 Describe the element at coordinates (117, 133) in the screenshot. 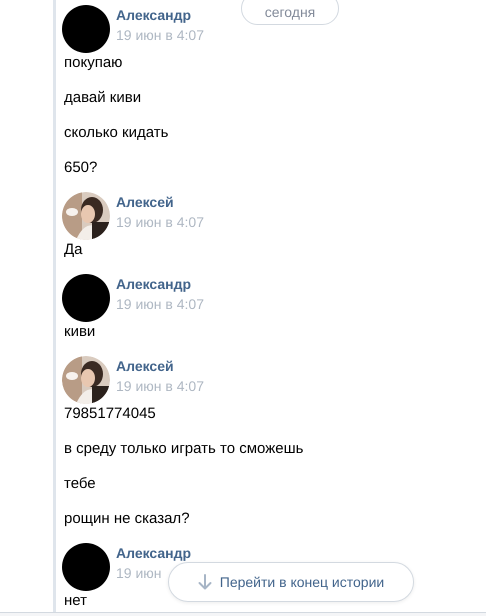

I see `message-text: сколько кидать` at that location.